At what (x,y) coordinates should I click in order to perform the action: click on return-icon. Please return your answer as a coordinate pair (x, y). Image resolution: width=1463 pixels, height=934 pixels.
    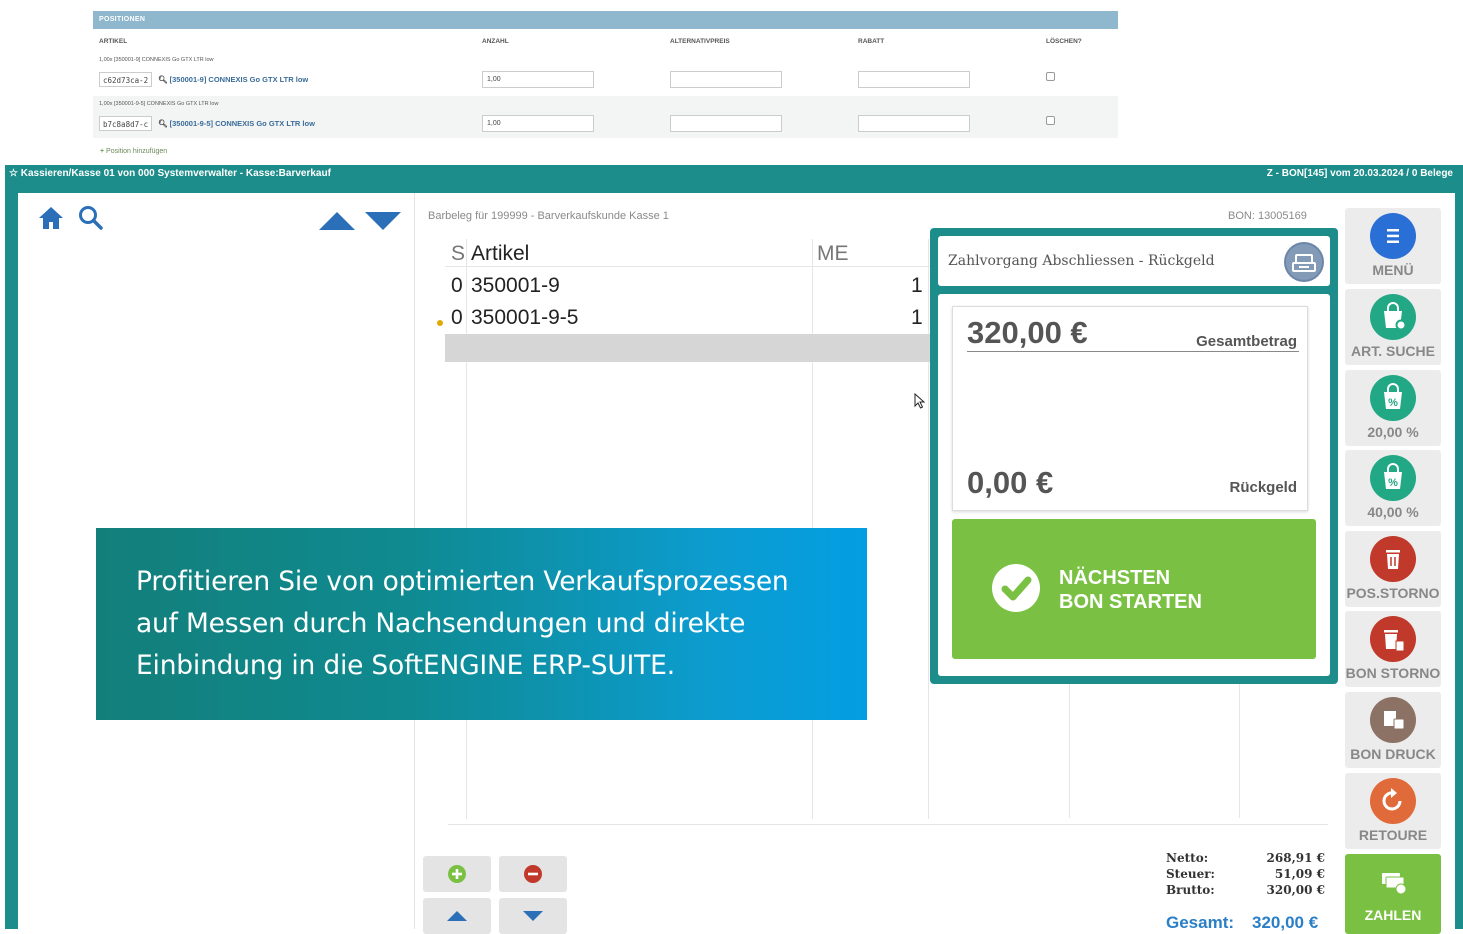
    Looking at the image, I should click on (1393, 801).